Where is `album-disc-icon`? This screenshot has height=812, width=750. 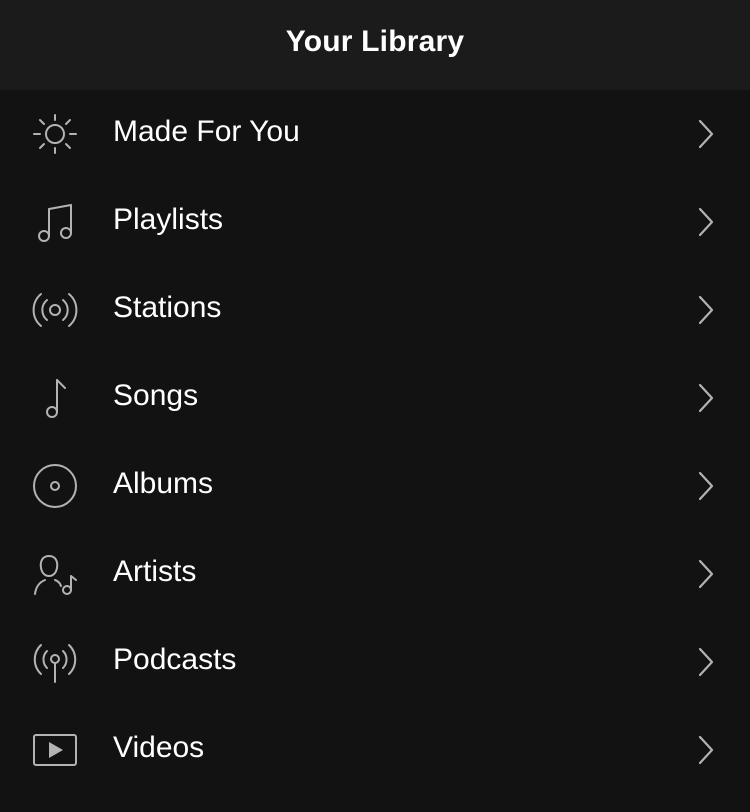
album-disc-icon is located at coordinates (55, 486).